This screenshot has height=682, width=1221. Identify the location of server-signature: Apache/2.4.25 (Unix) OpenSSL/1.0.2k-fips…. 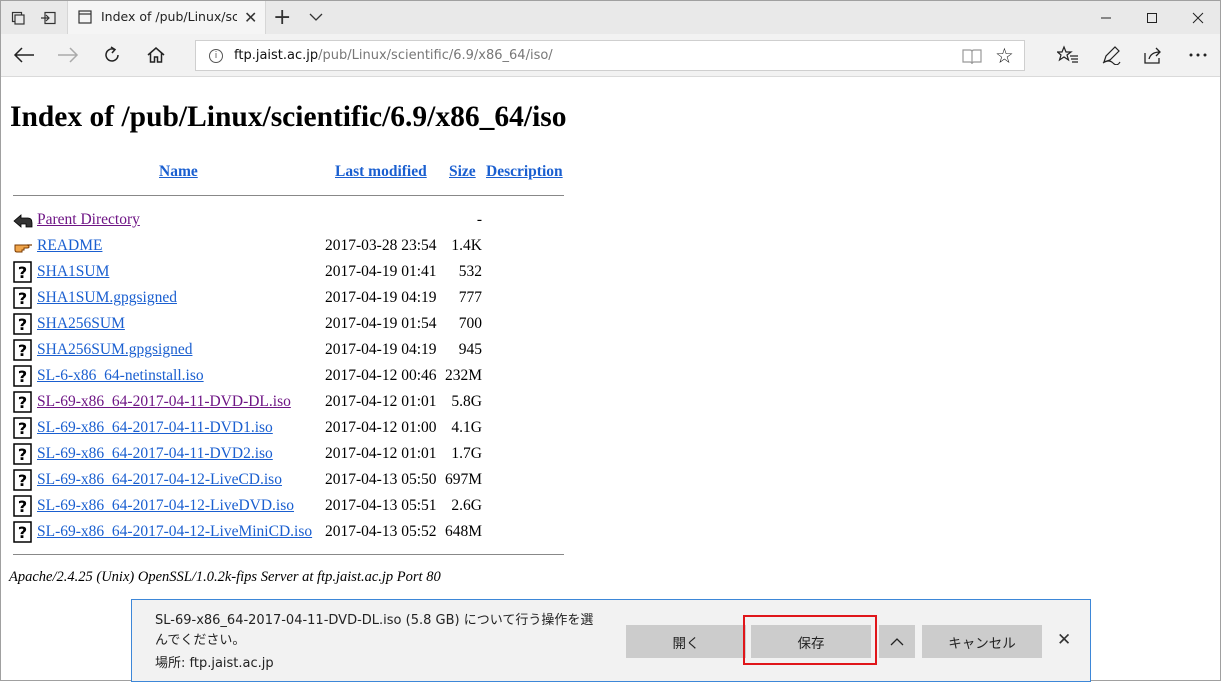
(225, 577).